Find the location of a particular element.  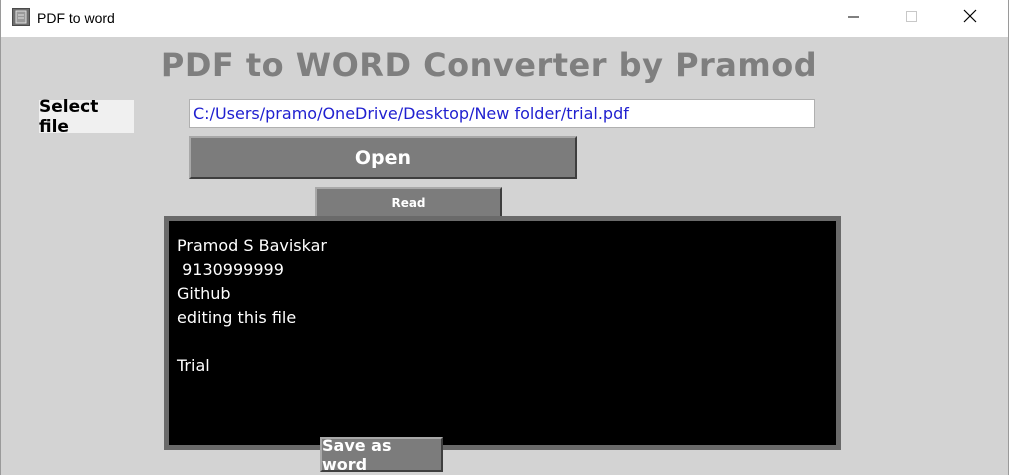

file-path-input is located at coordinates (502, 113).